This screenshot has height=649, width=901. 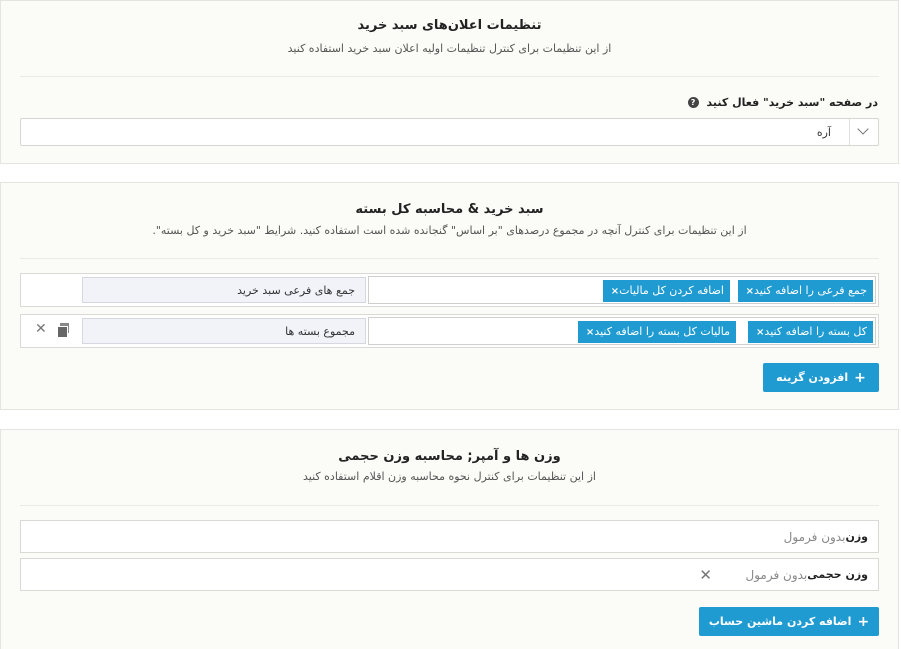 What do you see at coordinates (662, 331) in the screenshot?
I see `tag-label: مالیات کل بسته را اضافه کنید` at bounding box center [662, 331].